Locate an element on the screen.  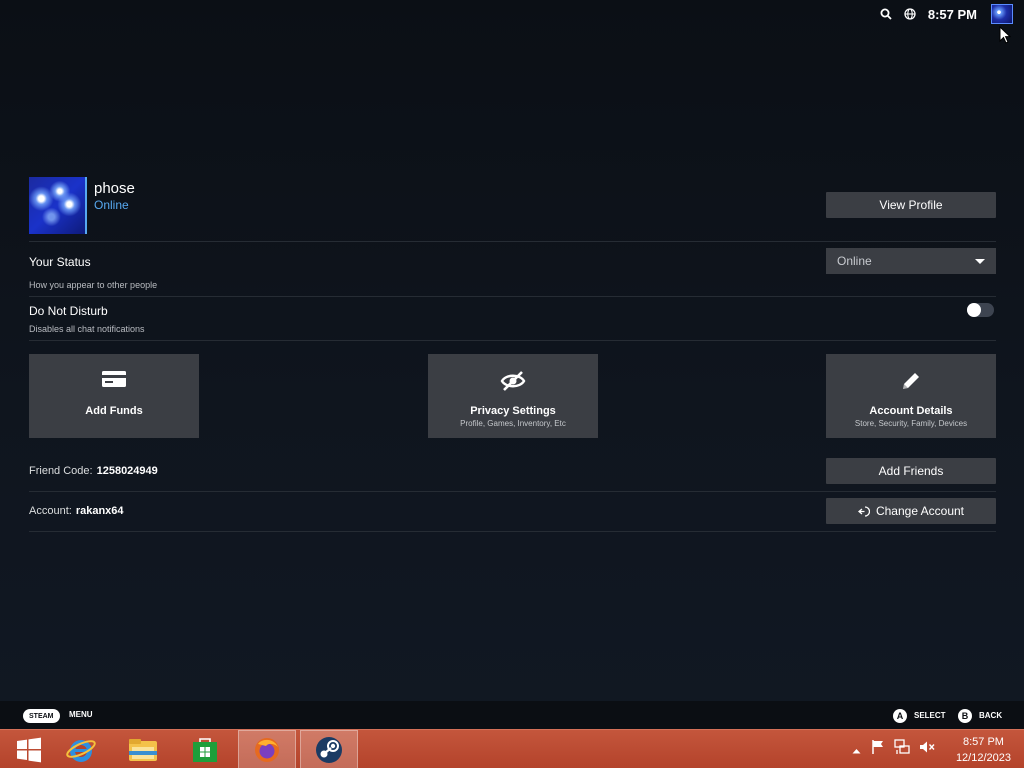
dnd-subtitle: Disables all chat notifications is located at coordinates (87, 329).